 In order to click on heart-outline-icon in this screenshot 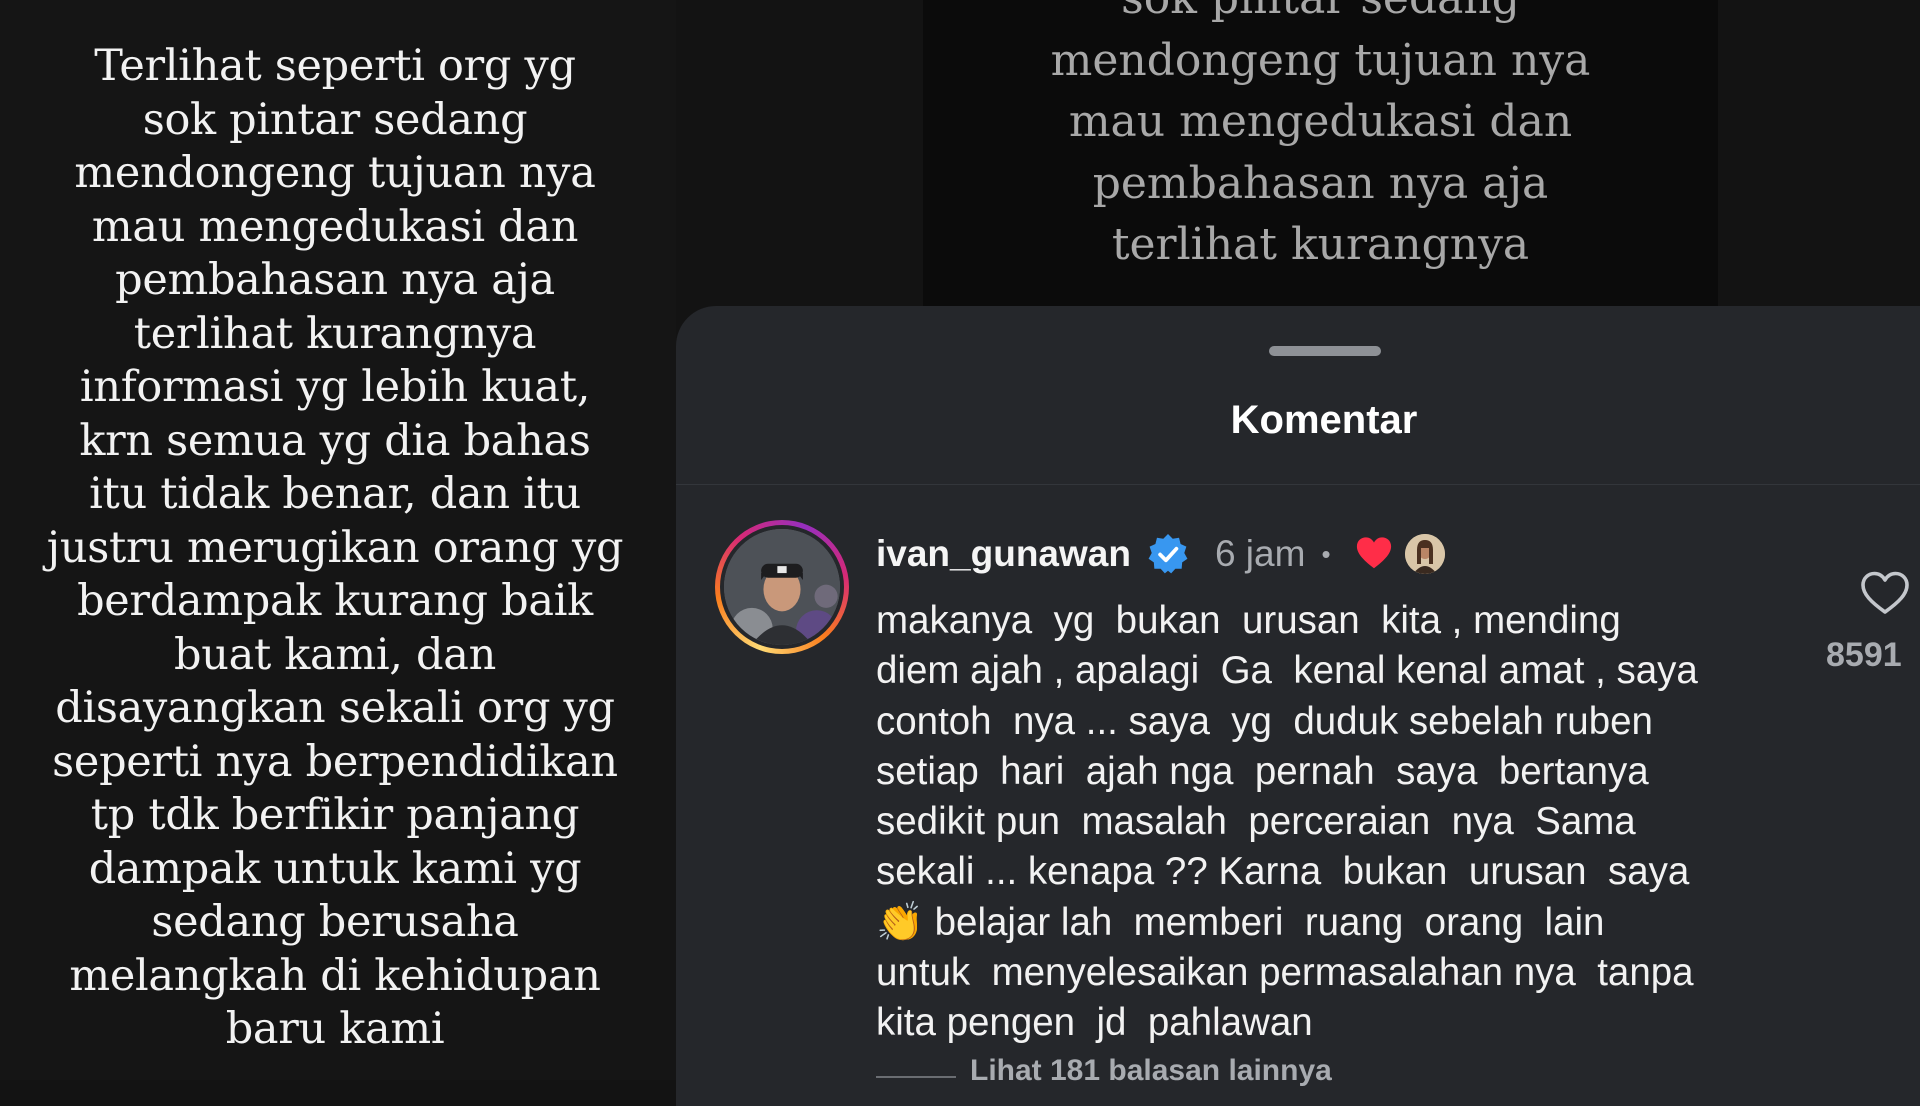, I will do `click(1885, 593)`.